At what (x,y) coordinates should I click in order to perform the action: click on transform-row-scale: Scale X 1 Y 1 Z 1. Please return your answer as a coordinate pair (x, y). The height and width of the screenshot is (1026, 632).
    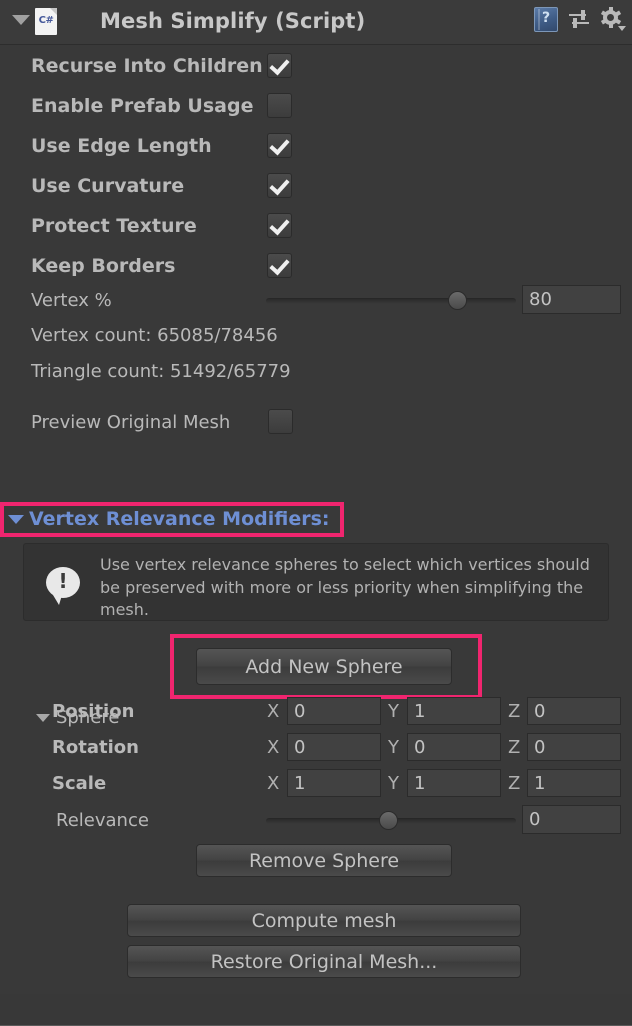
    Looking at the image, I should click on (316, 784).